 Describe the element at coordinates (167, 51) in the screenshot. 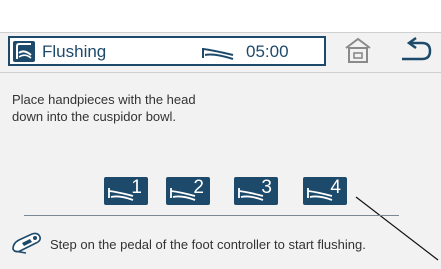

I see `title-bar: Flushing 05:00` at that location.